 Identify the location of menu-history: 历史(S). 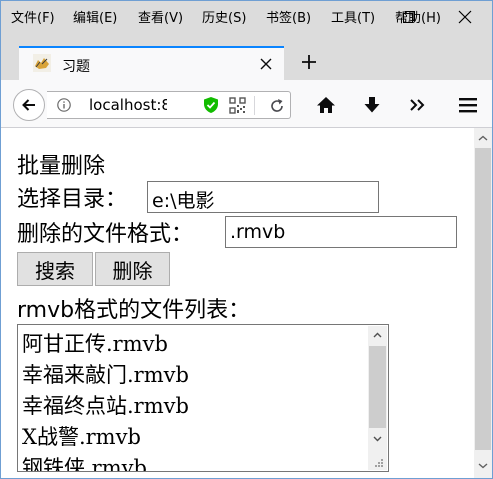
(224, 16).